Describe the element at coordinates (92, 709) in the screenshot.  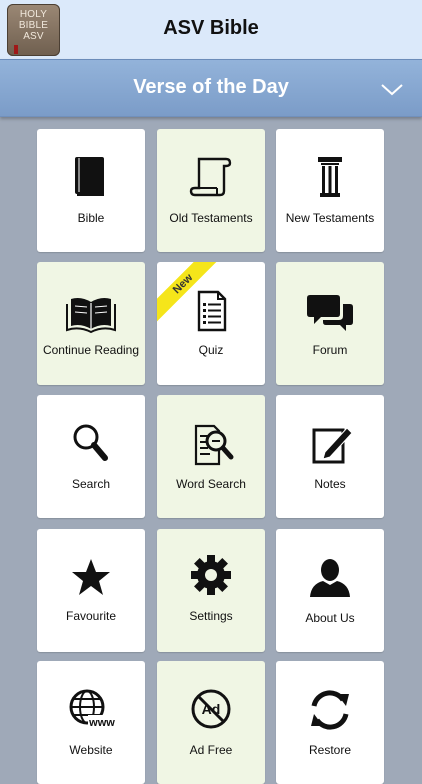
I see `globe-www-icon: www` at that location.